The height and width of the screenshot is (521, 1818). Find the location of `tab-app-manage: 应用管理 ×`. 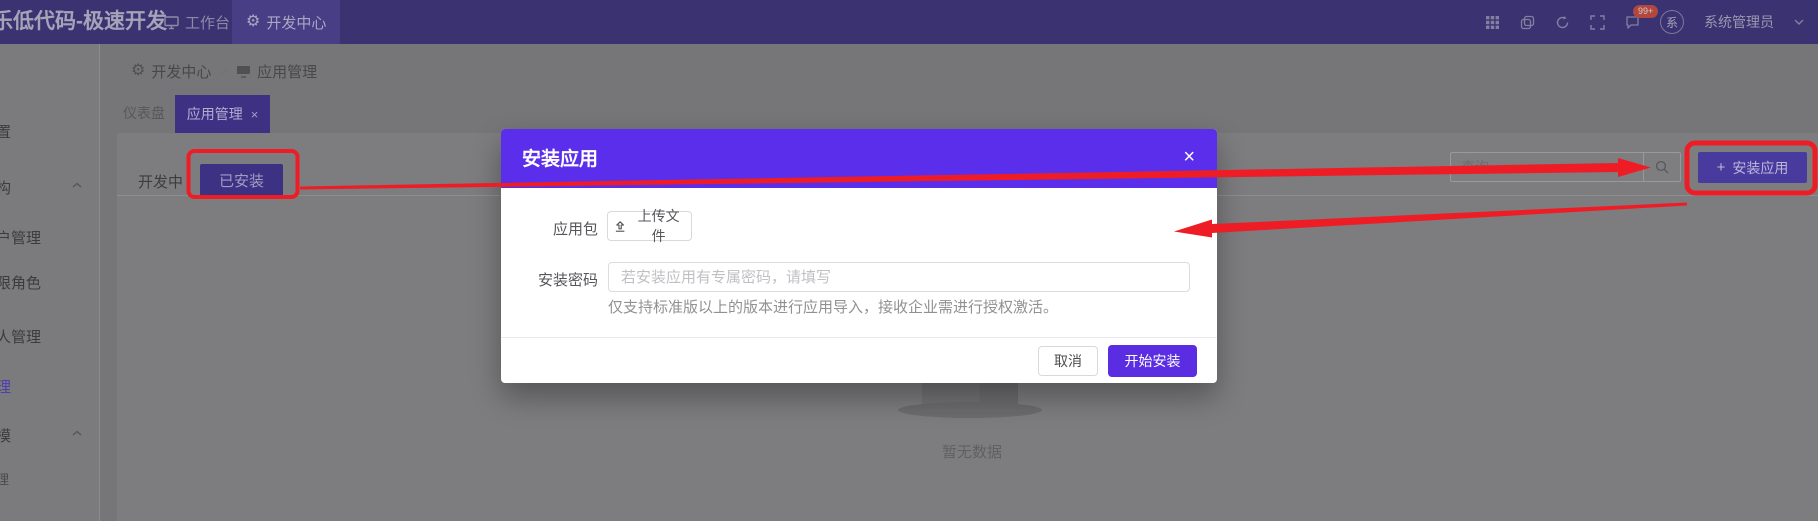

tab-app-manage: 应用管理 × is located at coordinates (222, 114).